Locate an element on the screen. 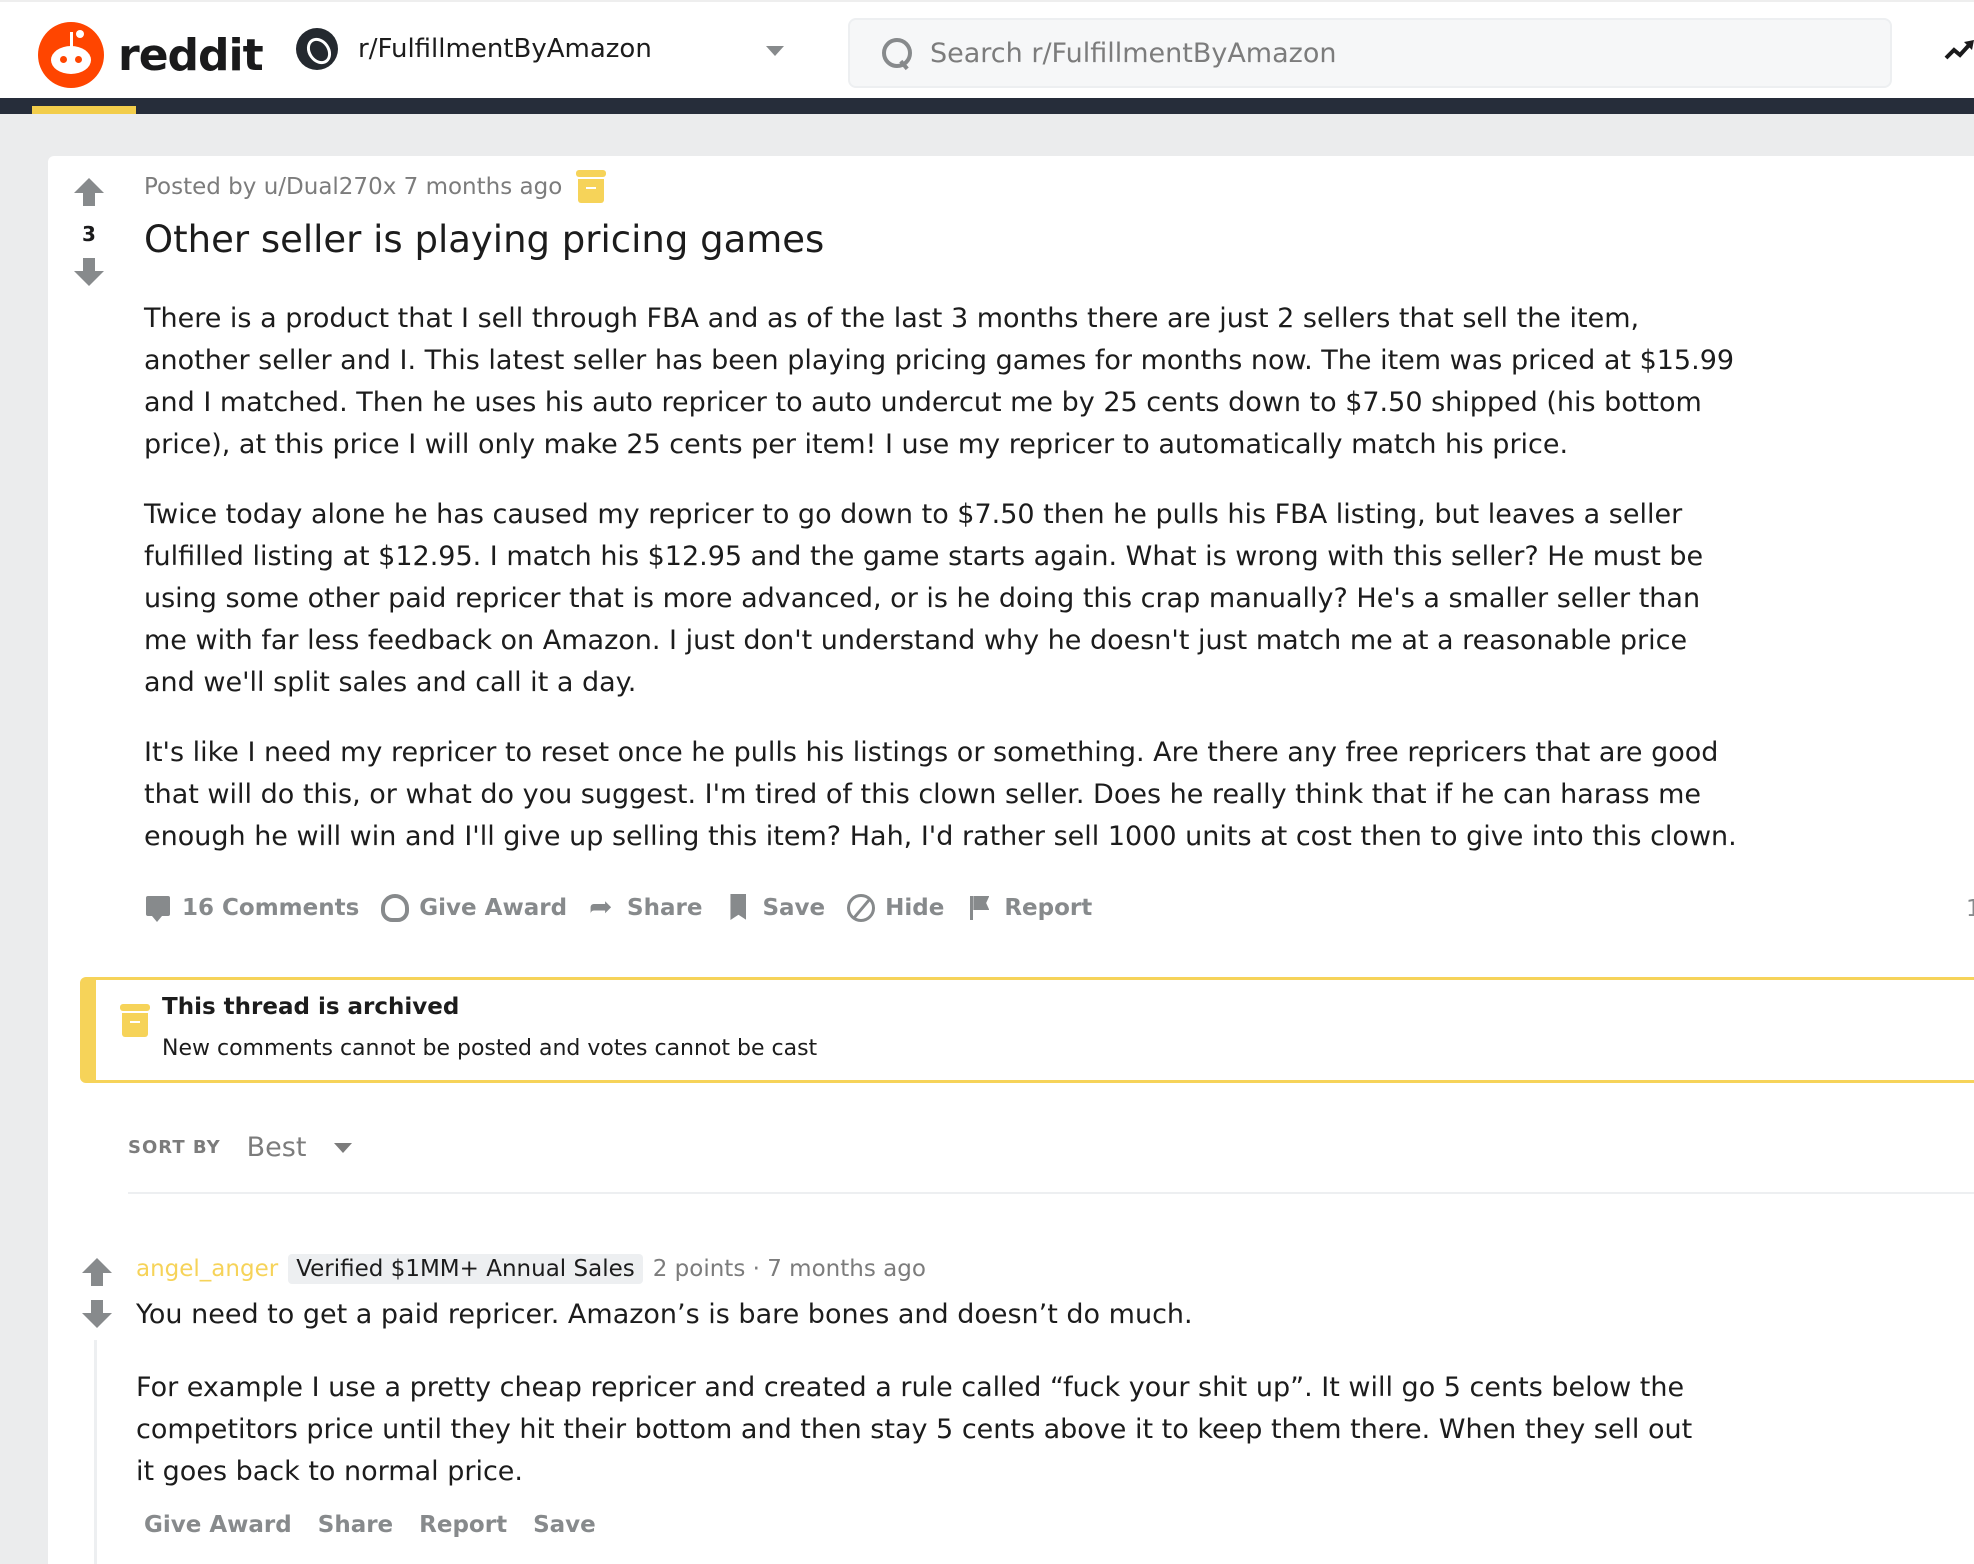 The height and width of the screenshot is (1564, 1974). user-flair: Verified $1MM+ Annual Sales is located at coordinates (465, 1269).